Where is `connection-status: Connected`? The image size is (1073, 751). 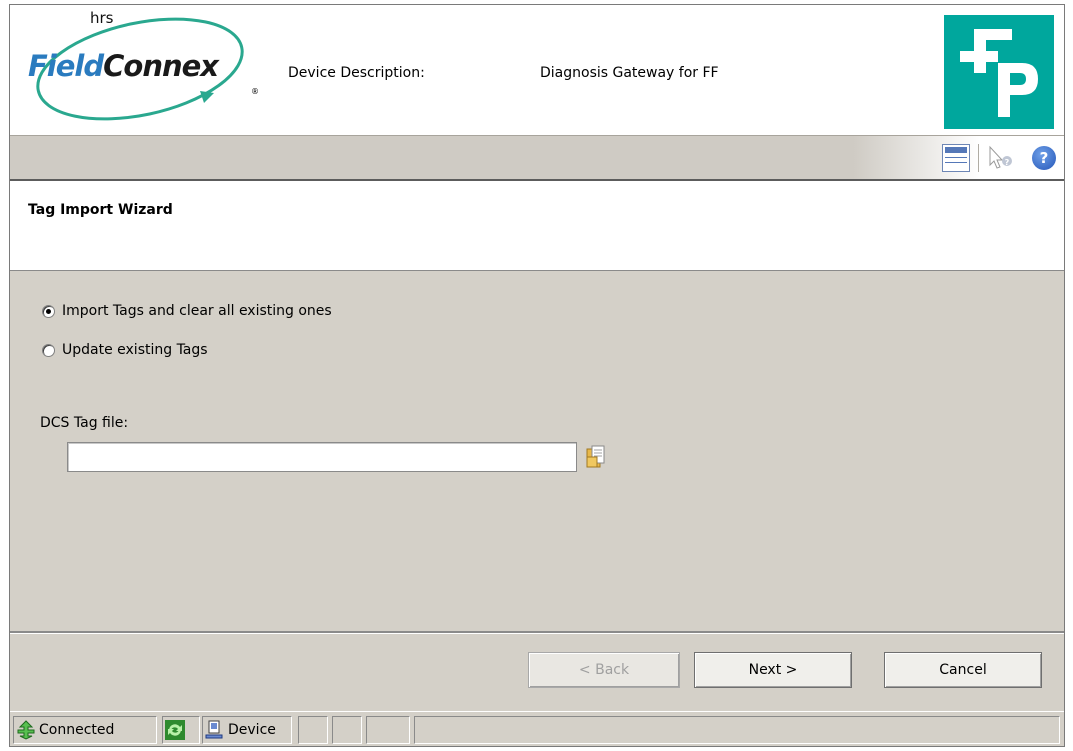
connection-status: Connected is located at coordinates (85, 730).